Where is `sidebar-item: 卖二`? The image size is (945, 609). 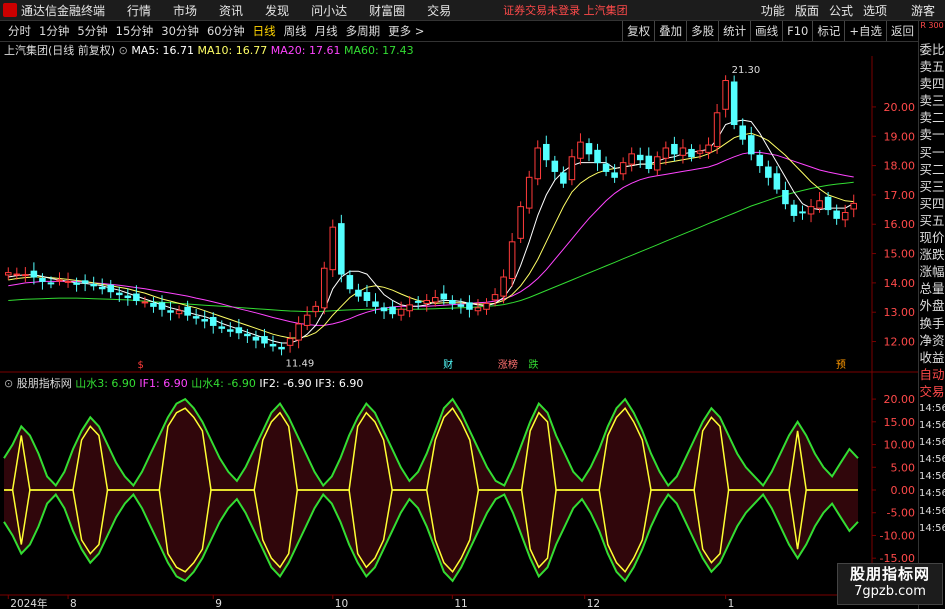
sidebar-item: 卖二 is located at coordinates (932, 117).